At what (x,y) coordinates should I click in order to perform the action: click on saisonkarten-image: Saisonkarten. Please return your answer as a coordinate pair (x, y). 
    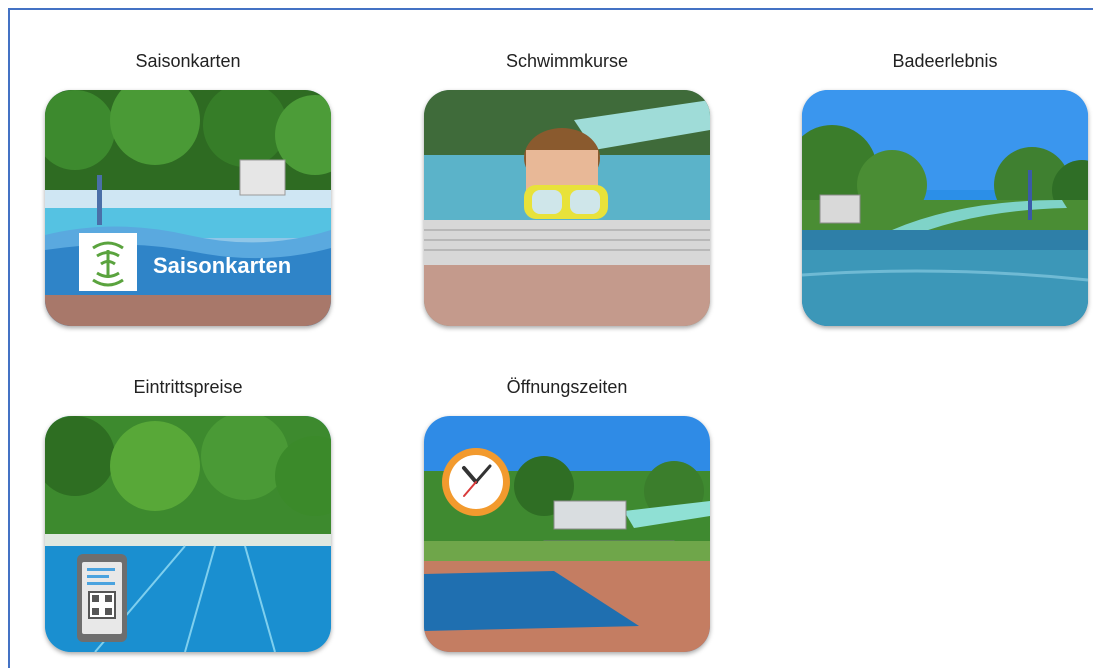
    Looking at the image, I should click on (188, 208).